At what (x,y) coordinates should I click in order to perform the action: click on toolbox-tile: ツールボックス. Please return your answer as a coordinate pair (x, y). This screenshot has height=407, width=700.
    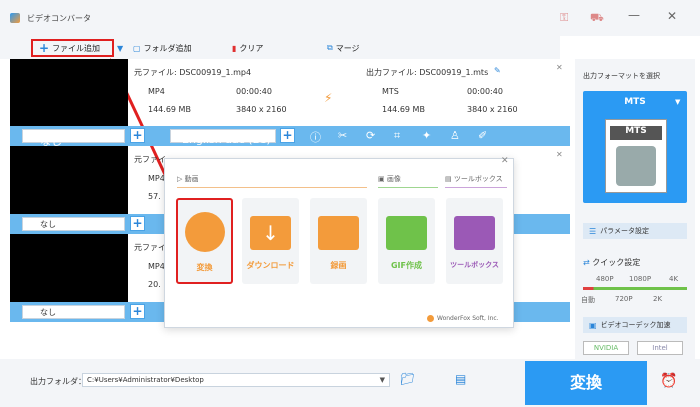
    Looking at the image, I should click on (474, 241).